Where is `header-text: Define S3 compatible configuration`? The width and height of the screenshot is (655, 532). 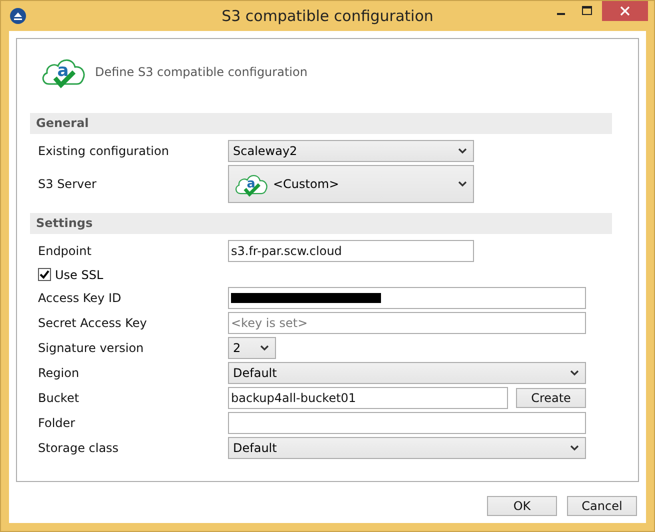 header-text: Define S3 compatible configuration is located at coordinates (201, 72).